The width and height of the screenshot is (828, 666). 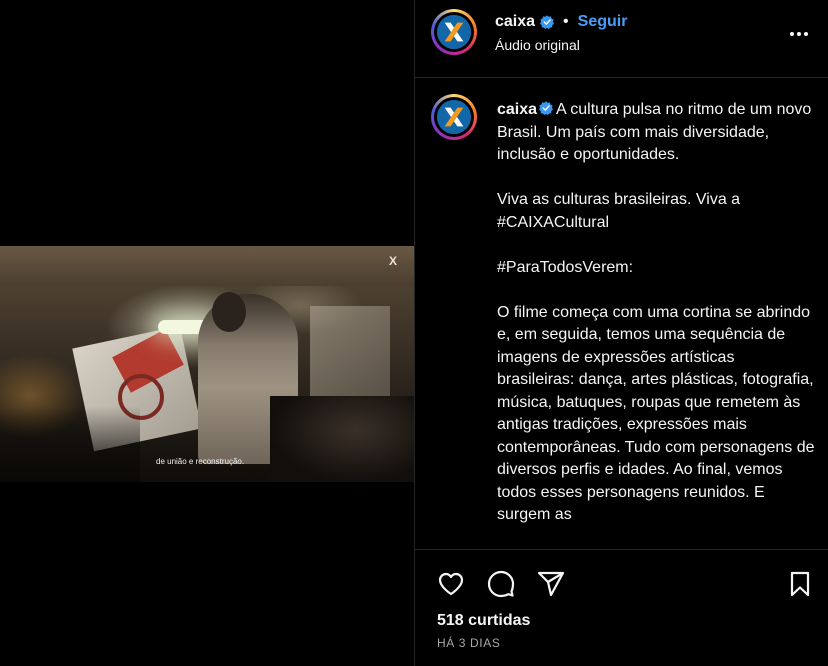 I want to click on bookmark-icon, so click(x=800, y=584).